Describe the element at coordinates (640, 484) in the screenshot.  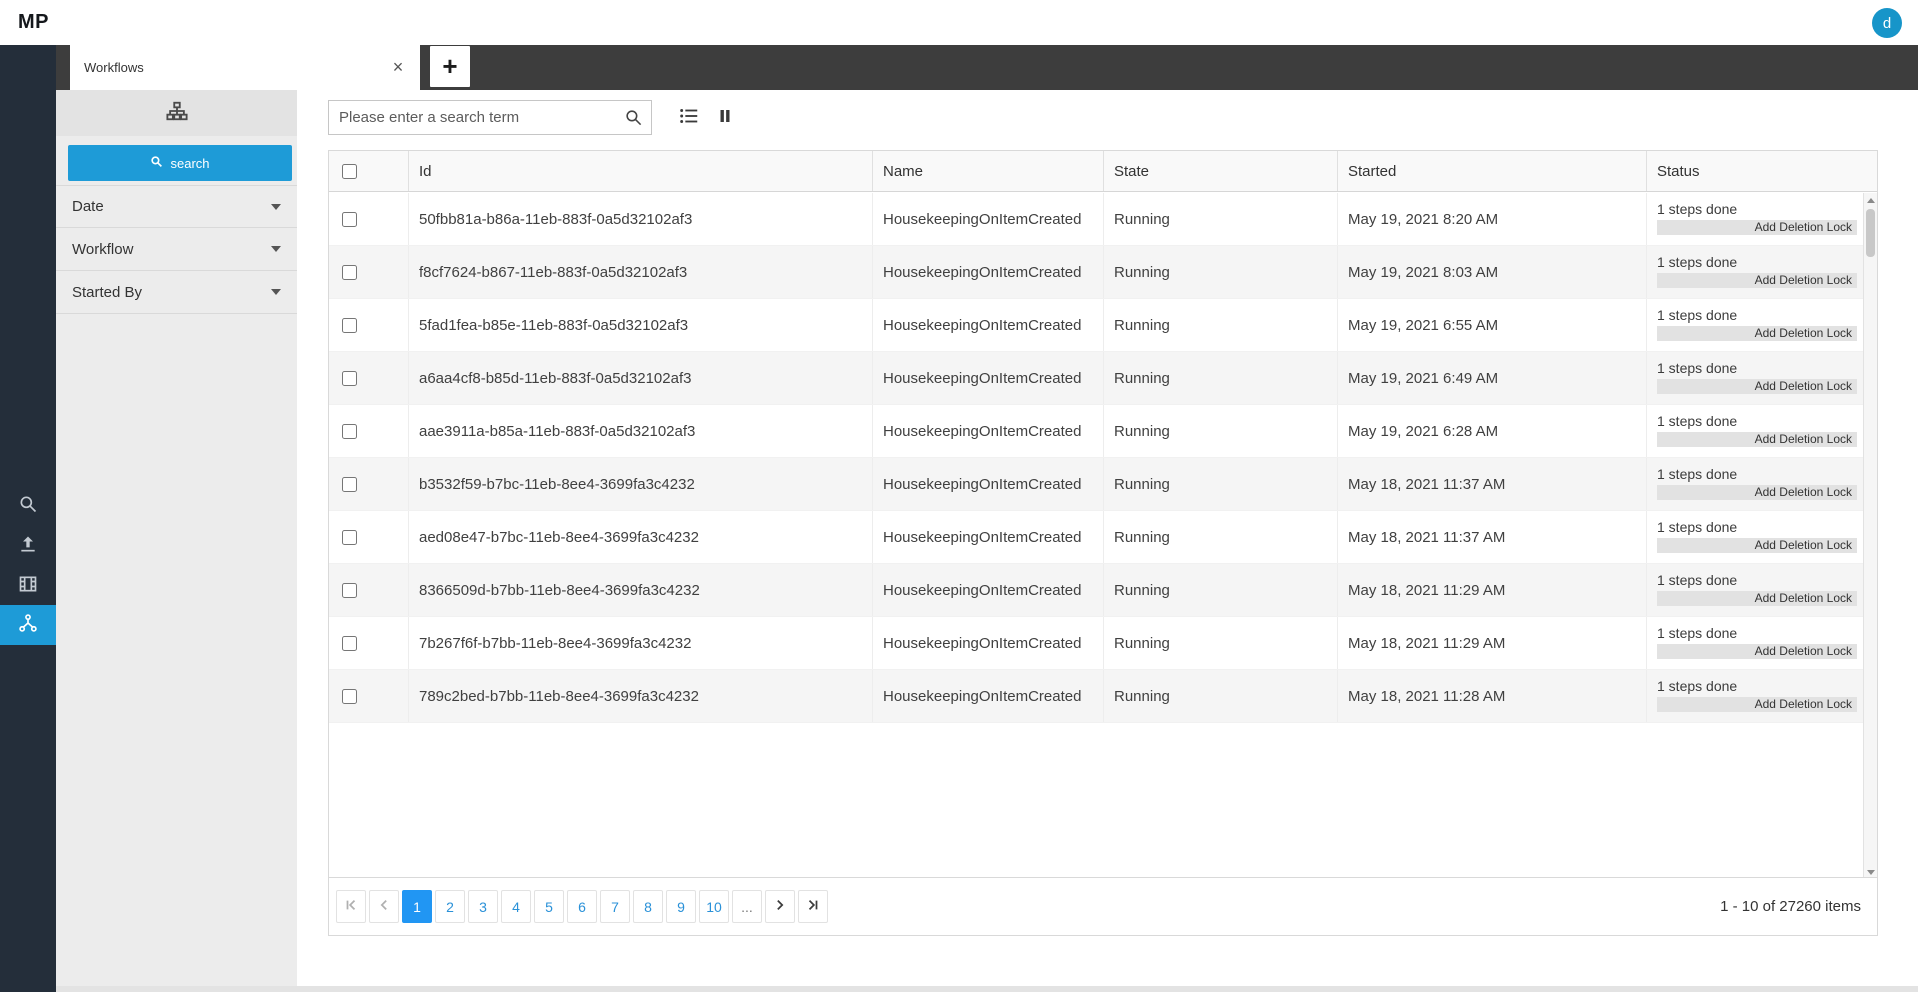
I see `cell-id: b3532f59-b7bc-11eb-8ee4-3699fa3c4232` at that location.